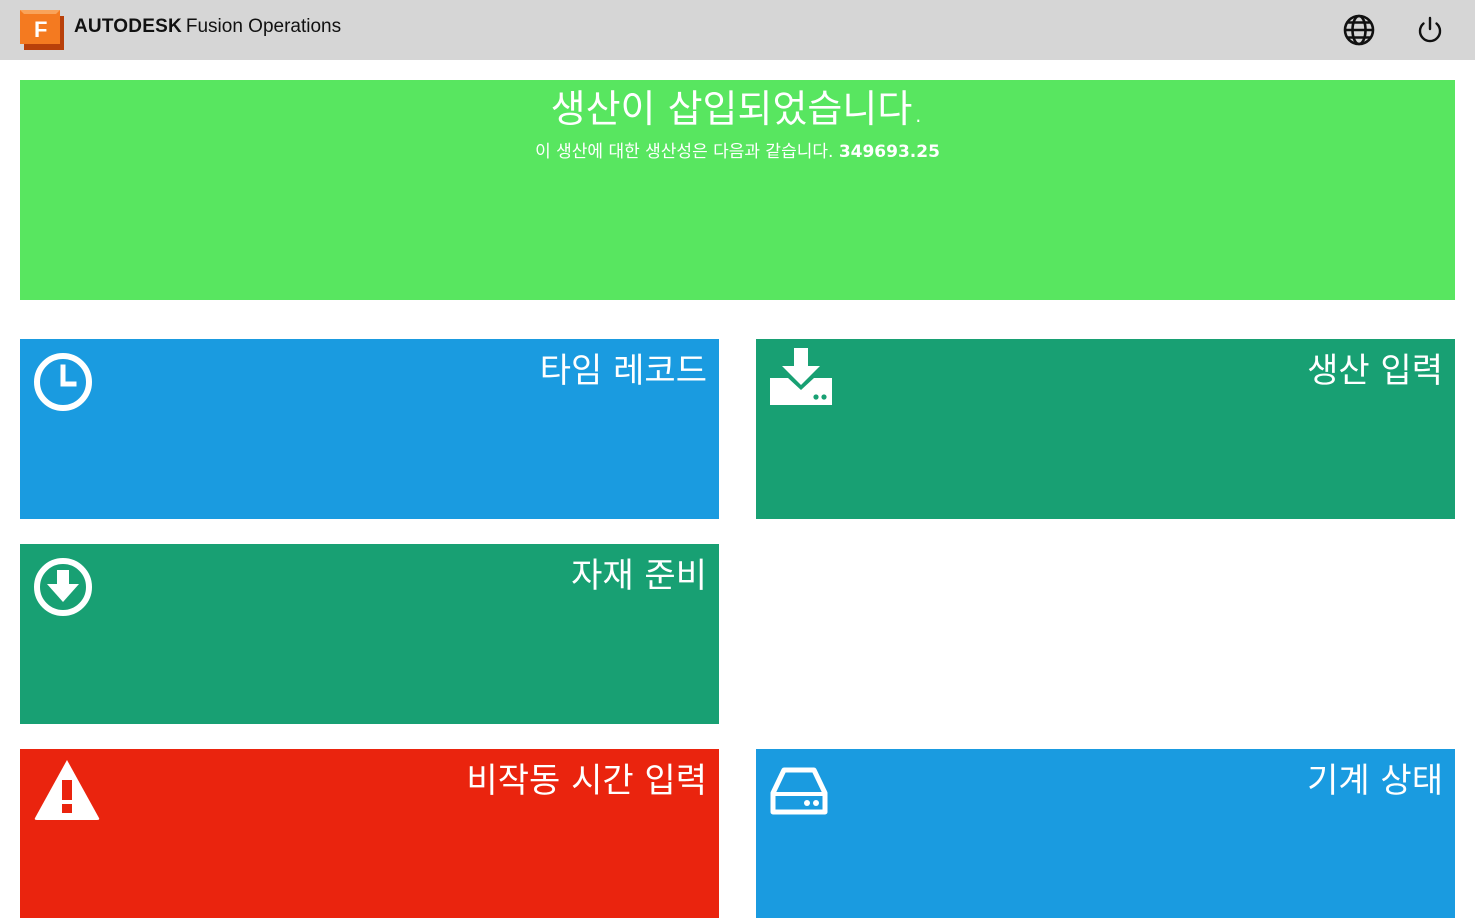  I want to click on download-tray-icon, so click(801, 376).